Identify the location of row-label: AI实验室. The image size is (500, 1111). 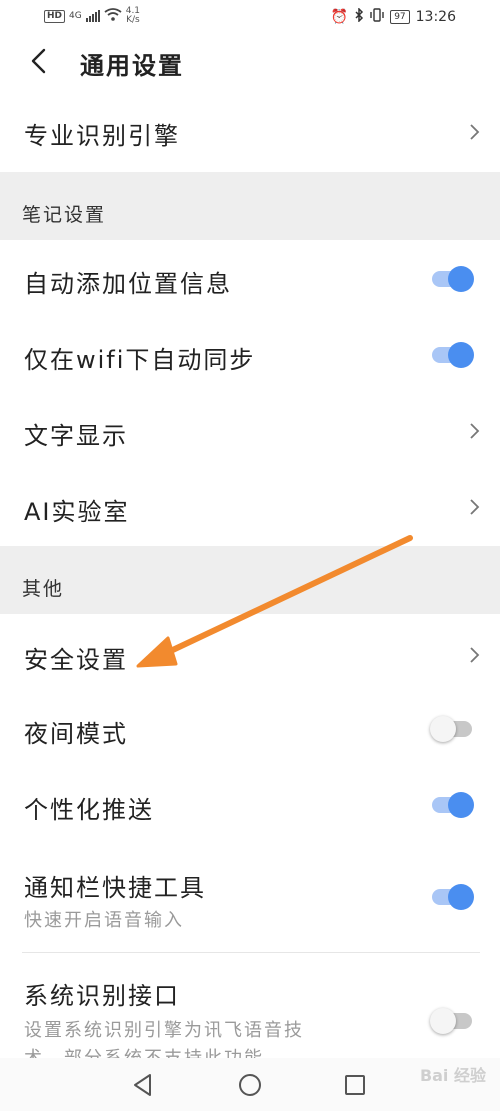
(77, 512).